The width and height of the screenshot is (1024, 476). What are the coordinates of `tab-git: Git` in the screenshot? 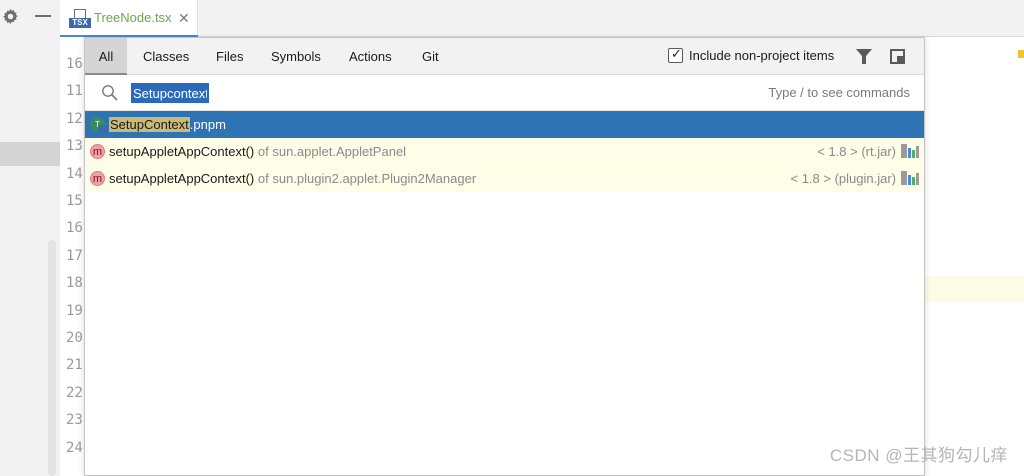 It's located at (430, 56).